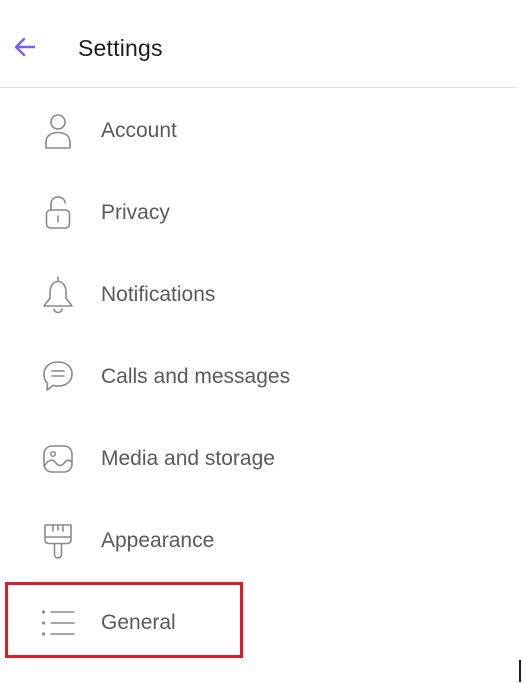 This screenshot has width=523, height=683. What do you see at coordinates (210, 212) in the screenshot?
I see `menu-item-privacy: Privacy` at bounding box center [210, 212].